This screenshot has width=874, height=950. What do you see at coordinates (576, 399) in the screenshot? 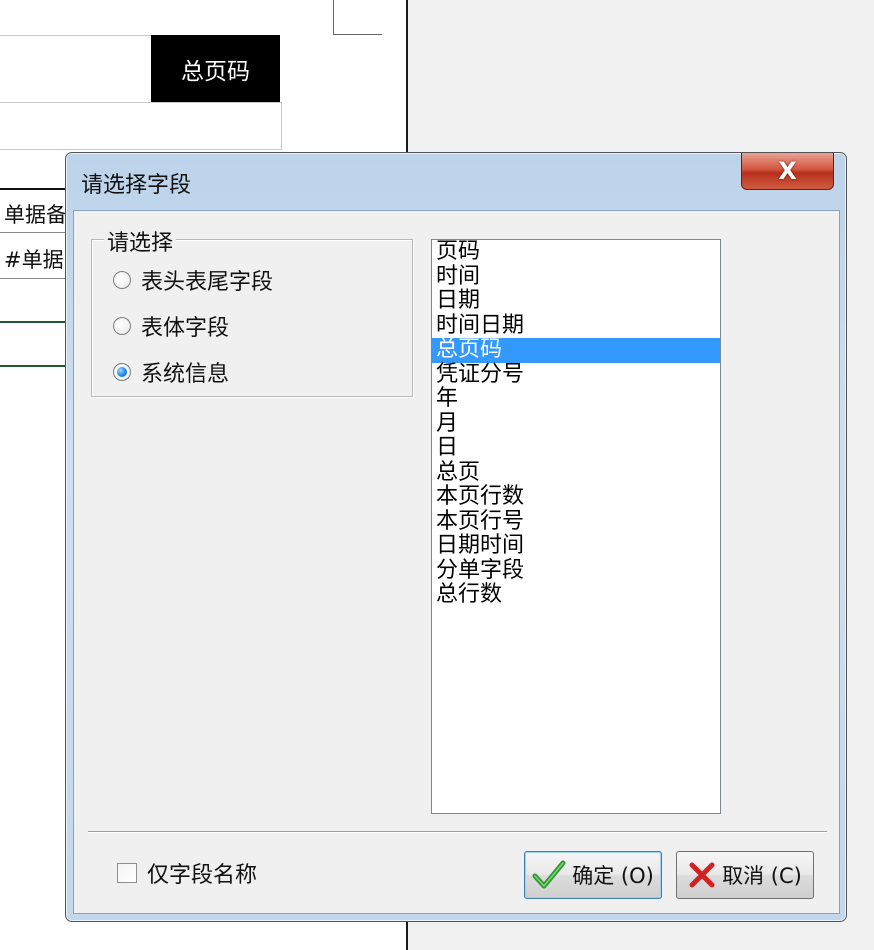
I see `list-item: 年` at bounding box center [576, 399].